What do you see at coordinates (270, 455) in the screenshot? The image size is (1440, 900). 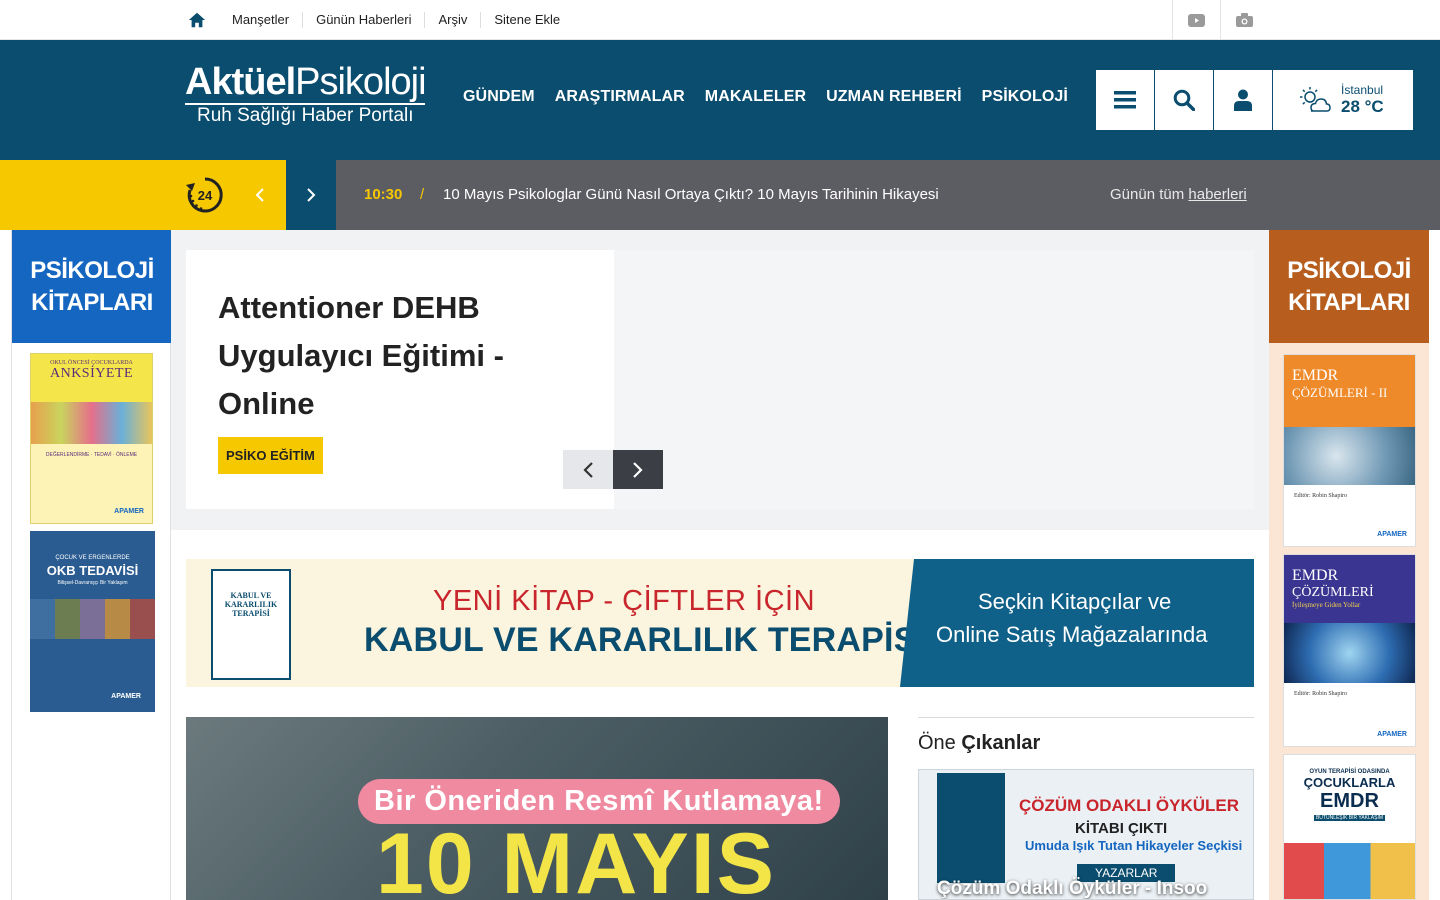 I see `slide-category-badge: PSİKO EĞİTİM` at bounding box center [270, 455].